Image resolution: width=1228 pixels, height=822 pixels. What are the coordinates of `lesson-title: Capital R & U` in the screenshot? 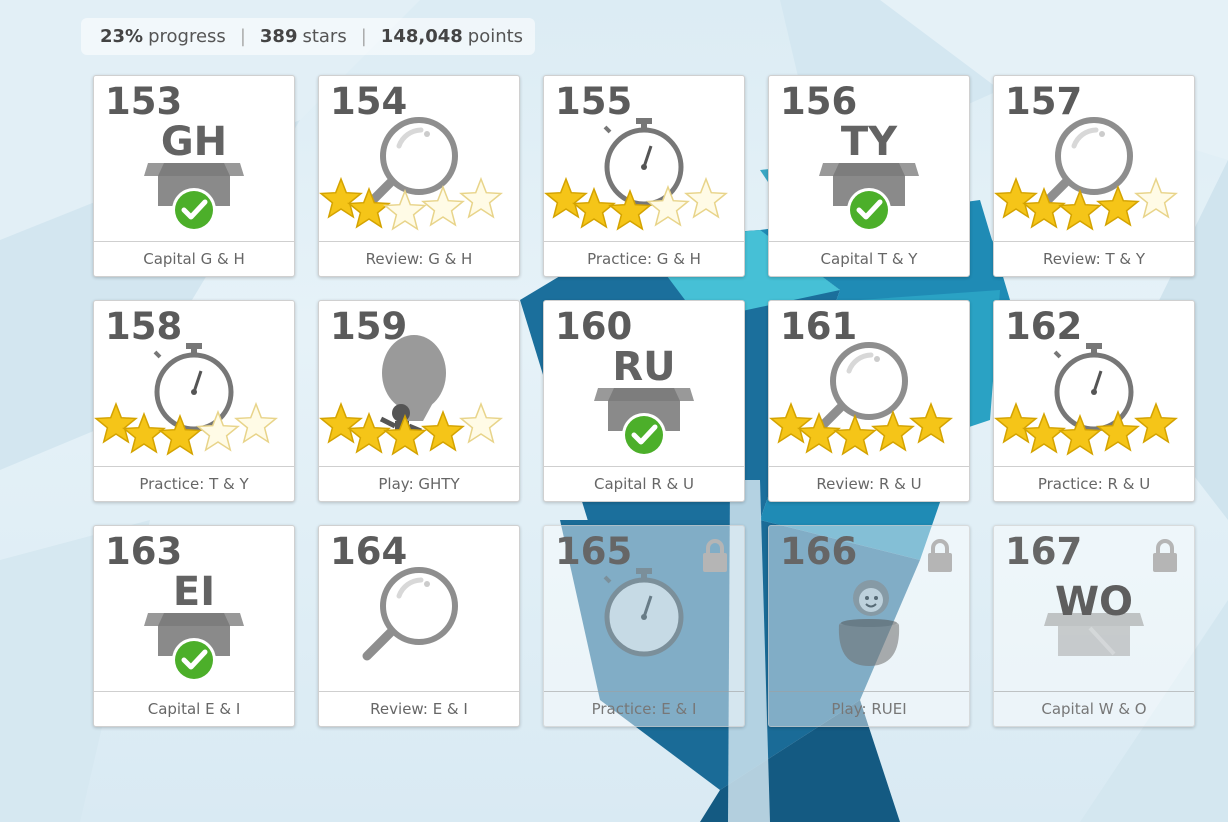 It's located at (644, 483).